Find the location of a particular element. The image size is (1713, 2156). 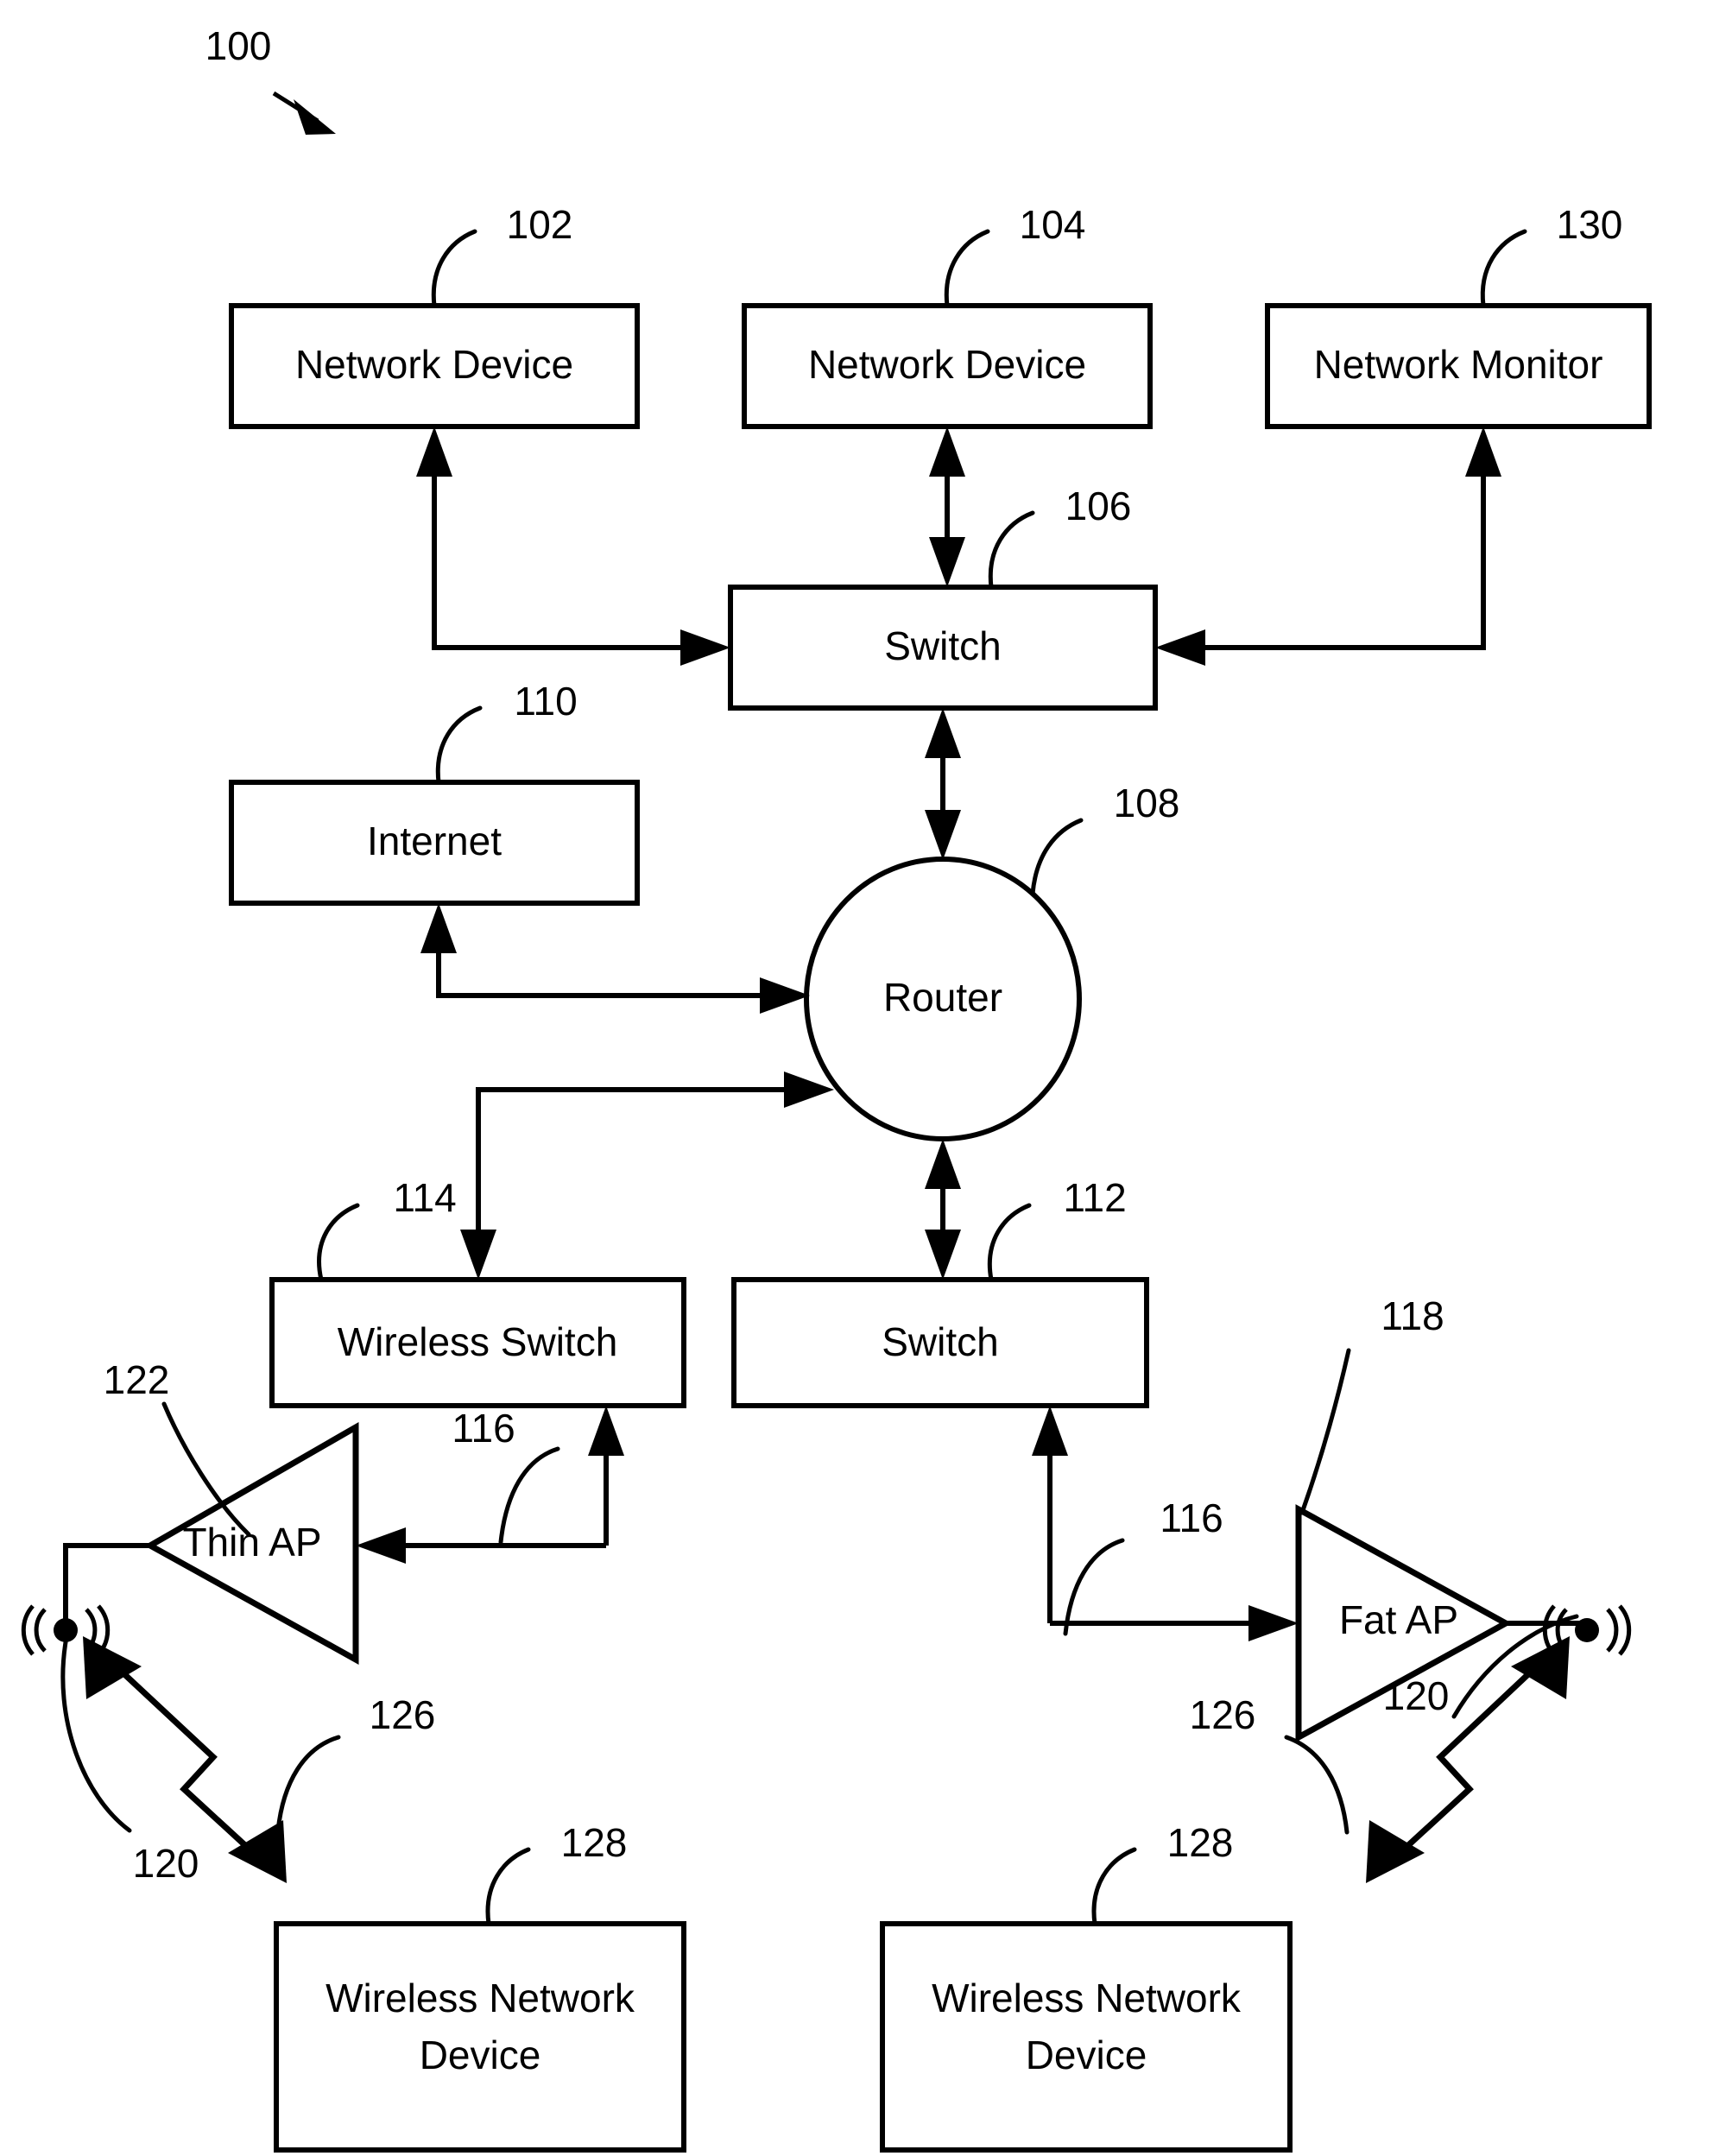

ref-106-leader is located at coordinates (1011, 550).